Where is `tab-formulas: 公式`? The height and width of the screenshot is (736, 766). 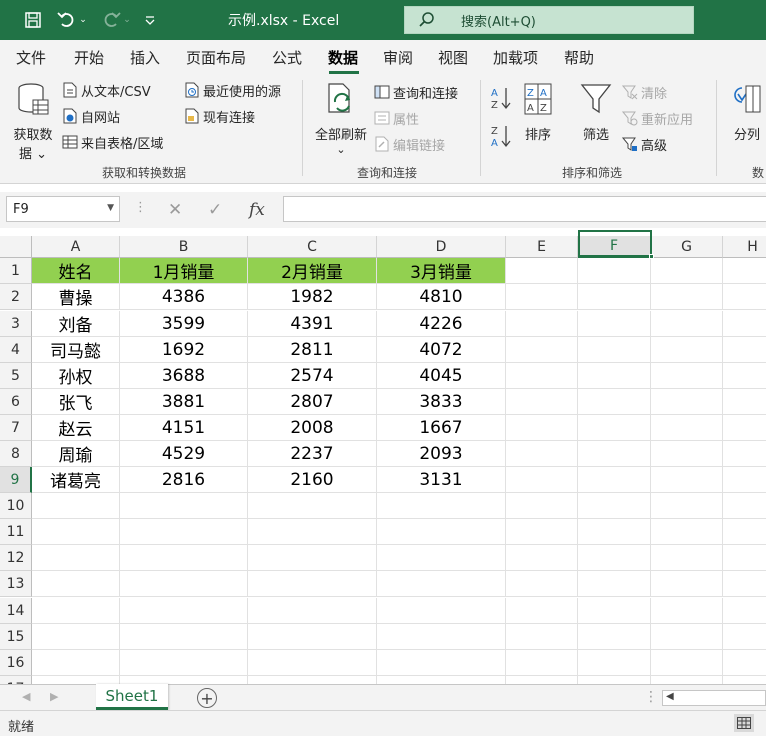 tab-formulas: 公式 is located at coordinates (287, 57).